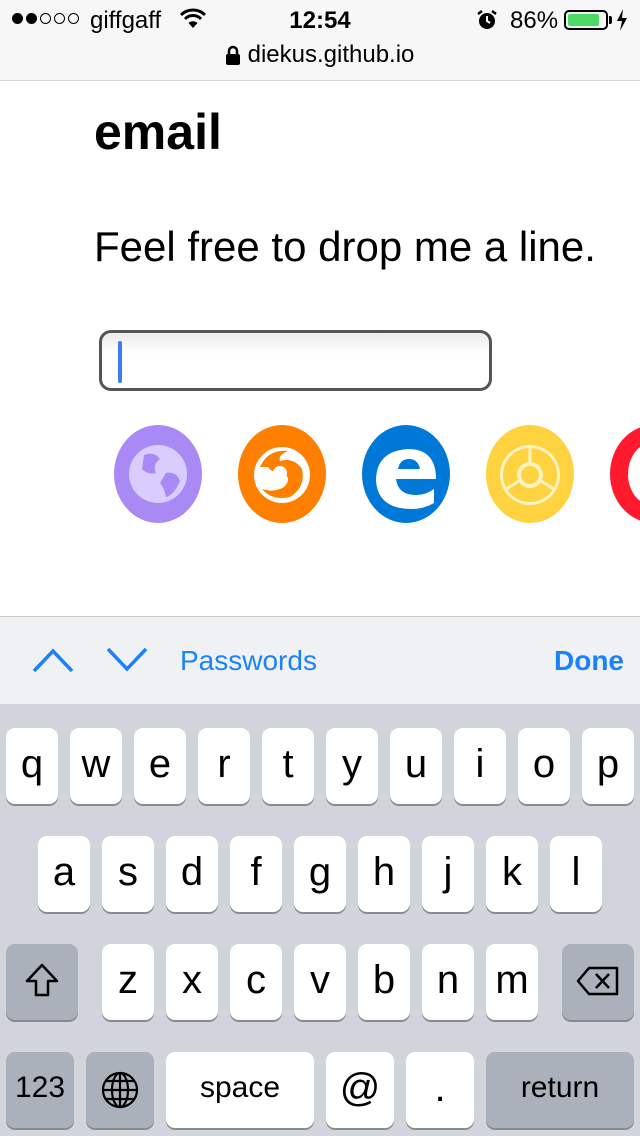 This screenshot has height=1136, width=640. What do you see at coordinates (256, 874) in the screenshot?
I see `key-f: f` at bounding box center [256, 874].